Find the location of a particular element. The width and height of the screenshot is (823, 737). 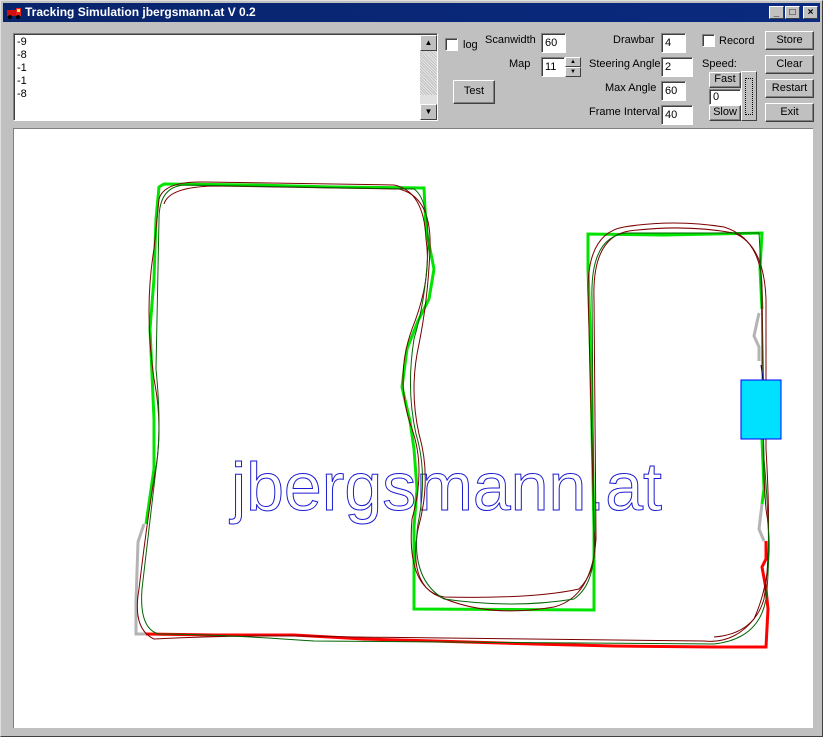

minimize-button: _ is located at coordinates (776, 12).